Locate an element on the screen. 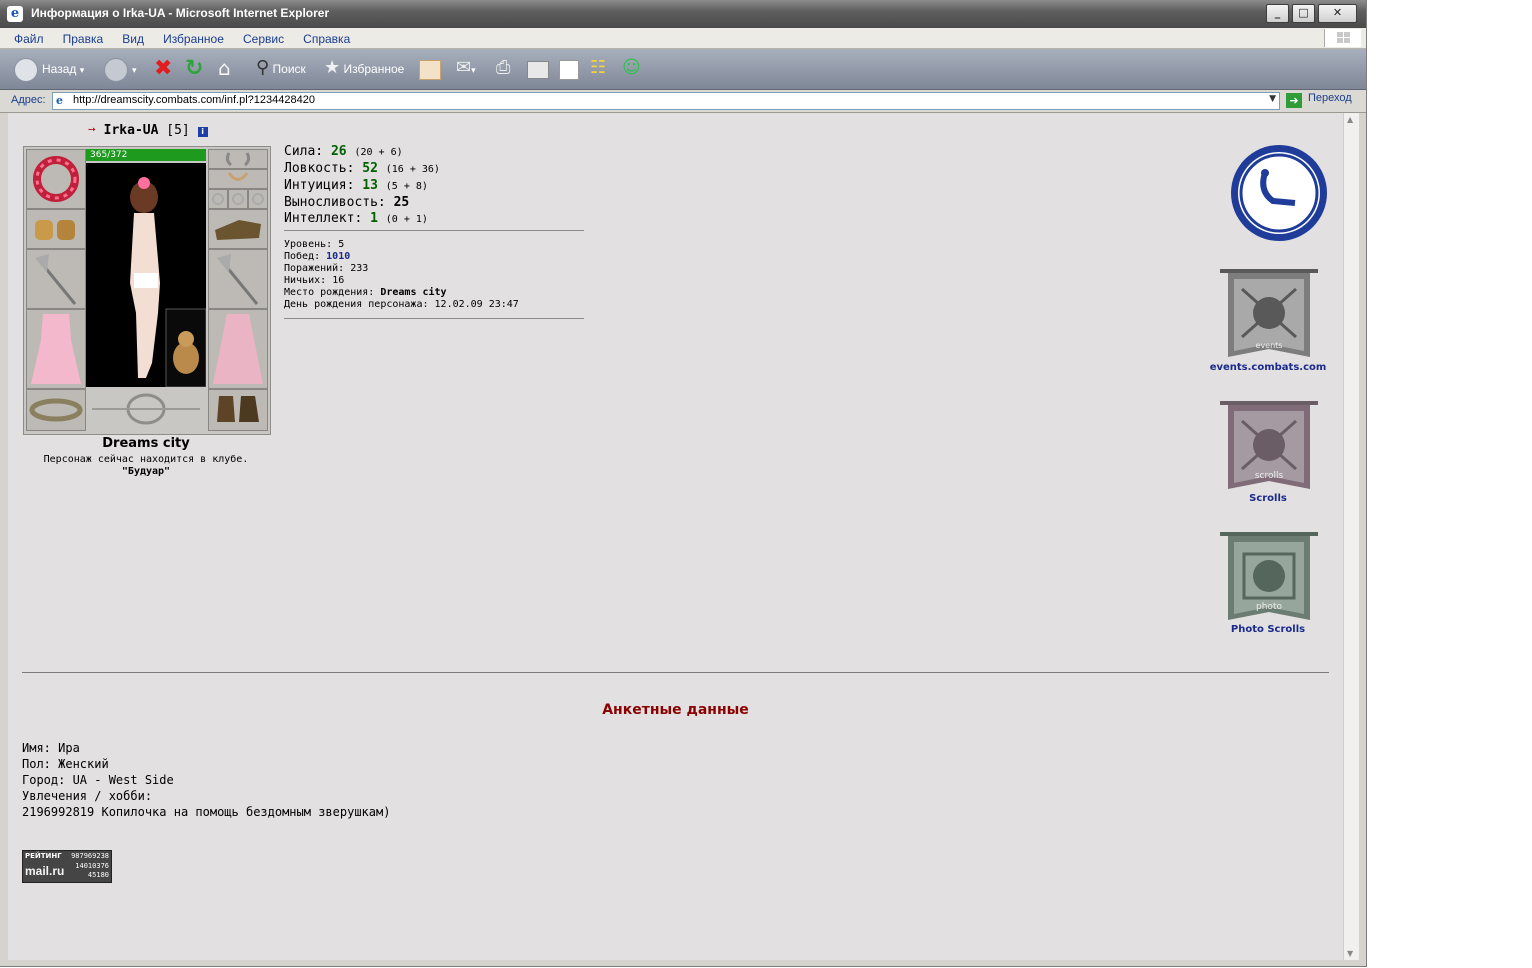  stat-agility: Ловкость: 52 (16 + 36) is located at coordinates (362, 168).